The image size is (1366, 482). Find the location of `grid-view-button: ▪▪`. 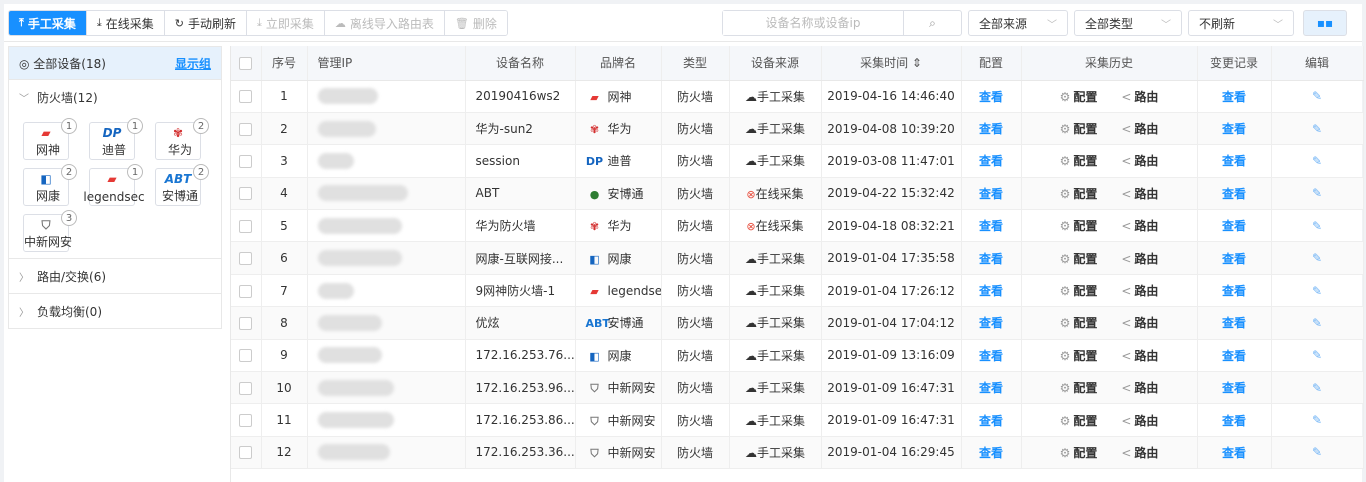

grid-view-button: ▪▪ is located at coordinates (1325, 23).